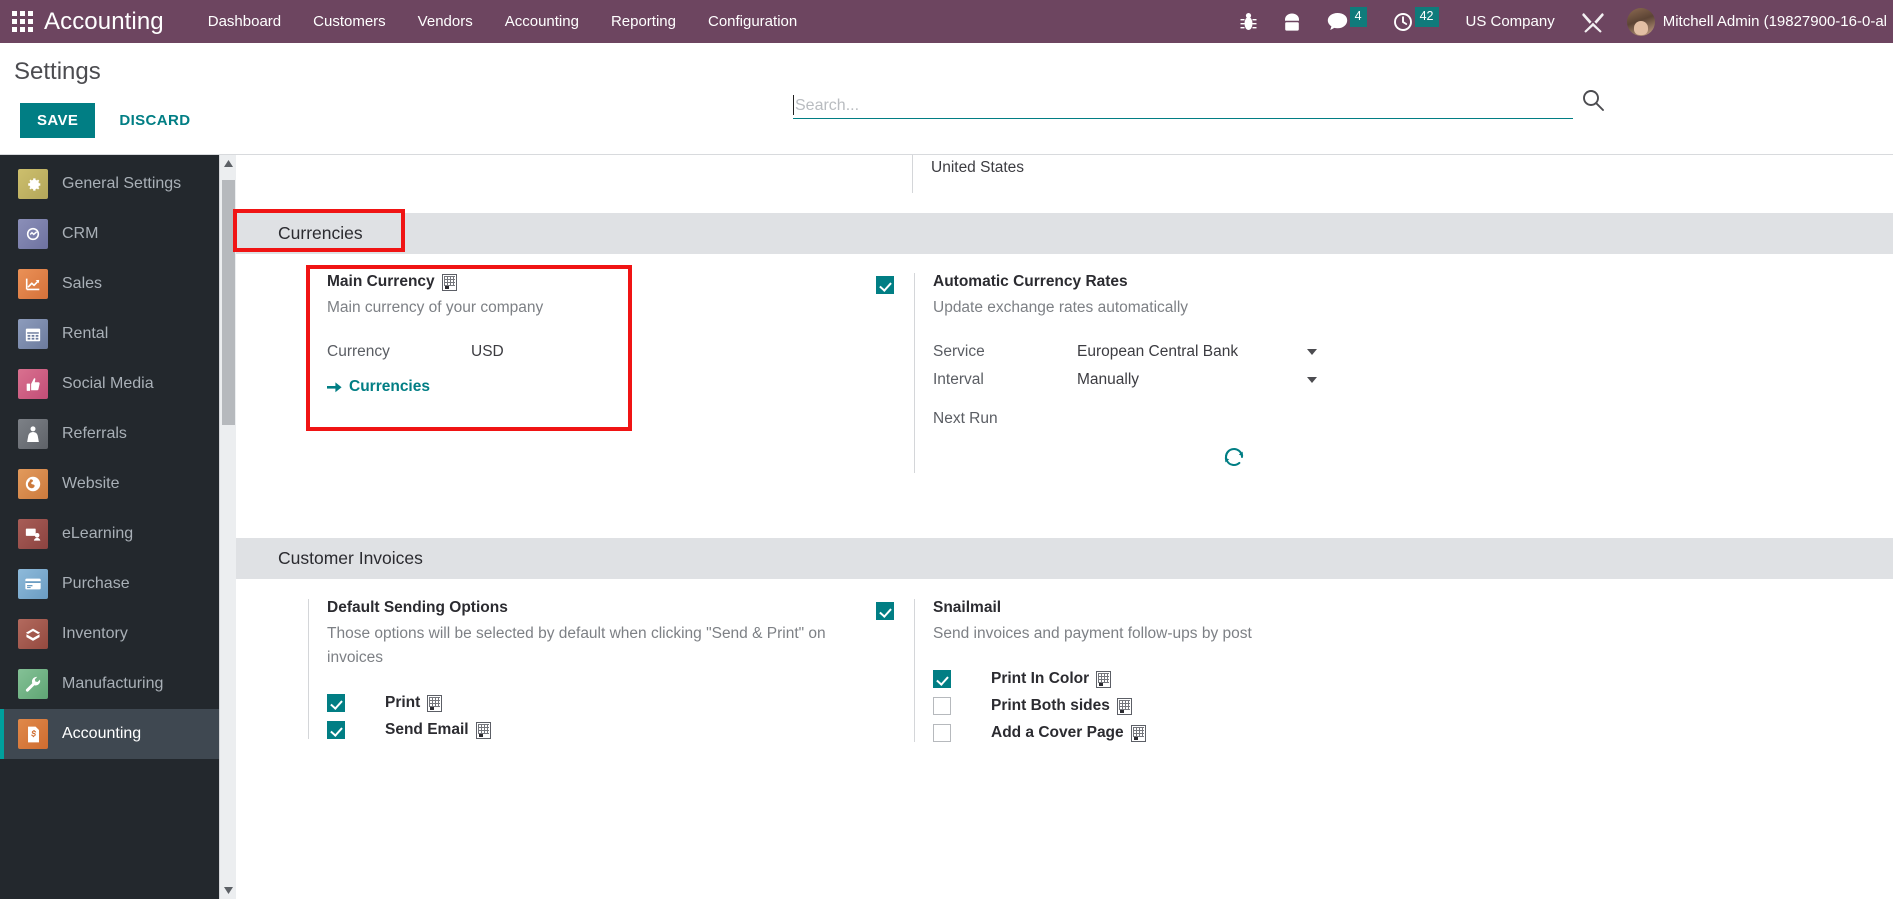 This screenshot has height=899, width=1893. I want to click on sidebar-item-sales: Sales, so click(109, 284).